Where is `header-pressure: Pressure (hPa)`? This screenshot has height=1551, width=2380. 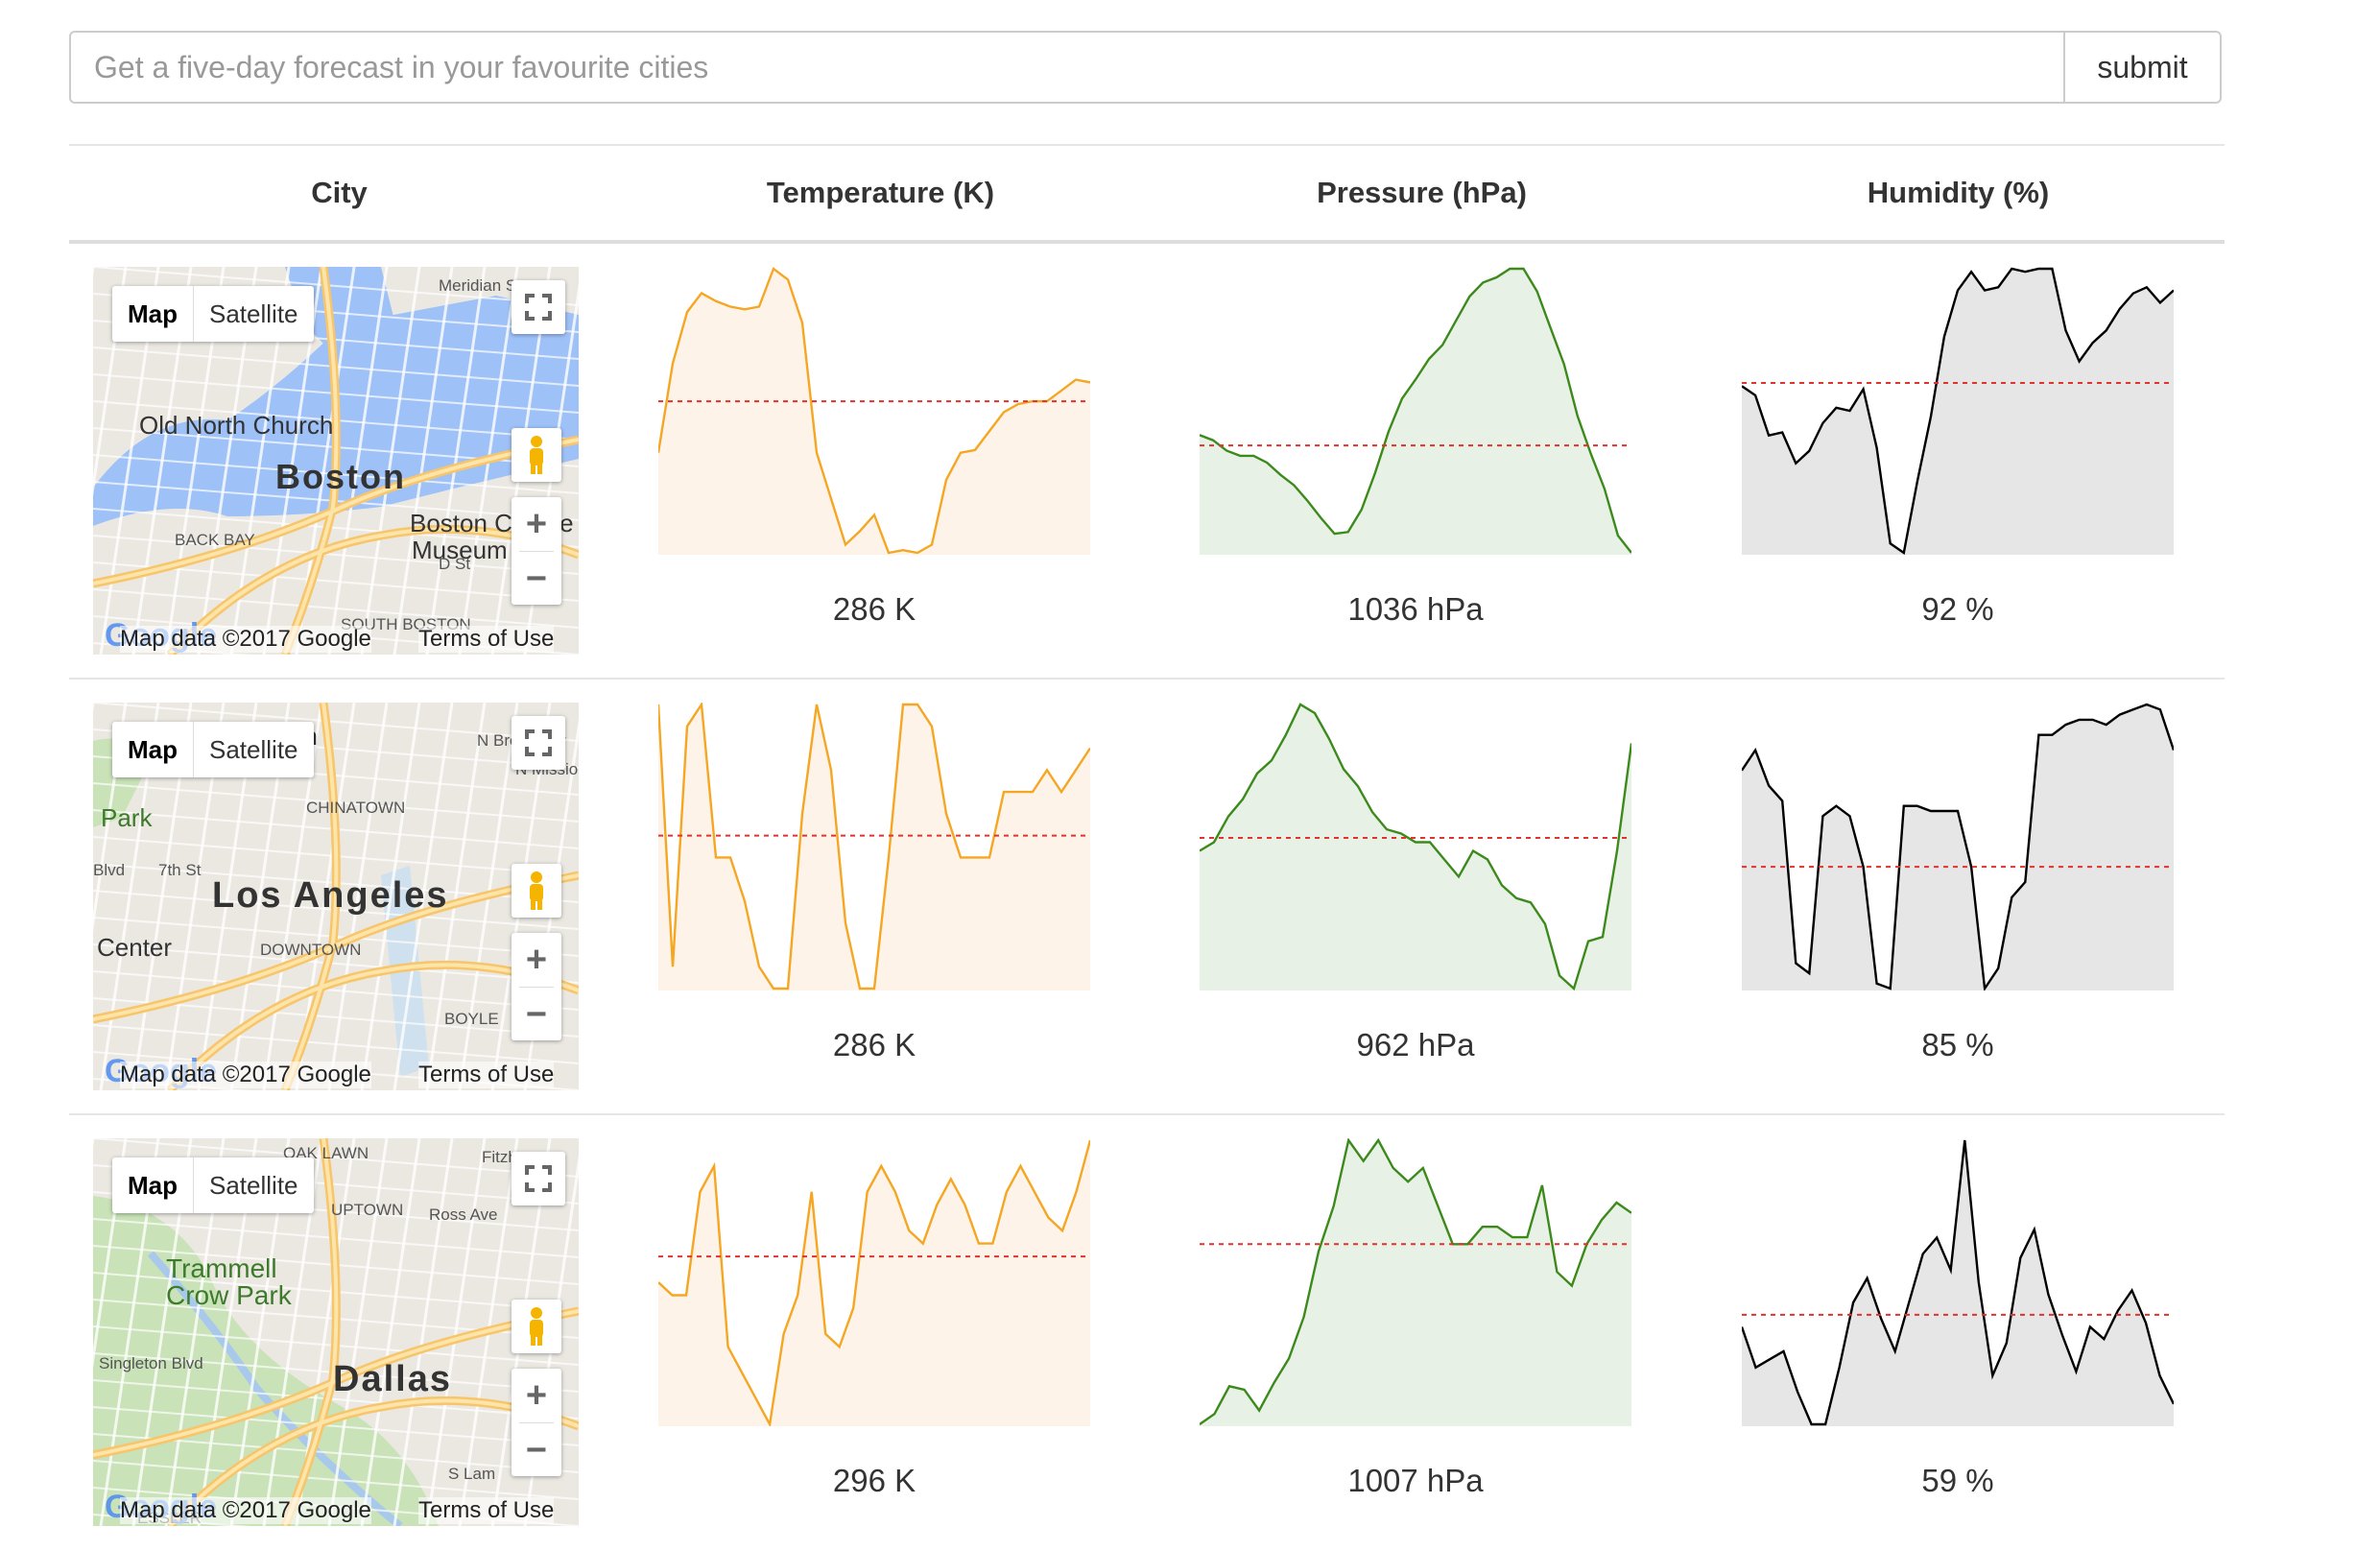 header-pressure: Pressure (hPa) is located at coordinates (1422, 192).